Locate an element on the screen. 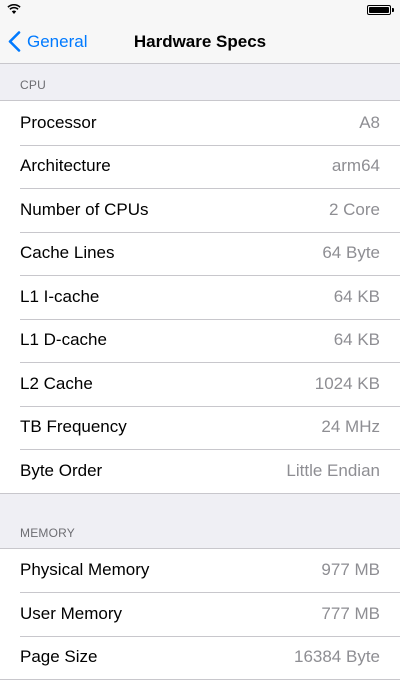 The height and width of the screenshot is (680, 400). row-value: arm64 is located at coordinates (356, 166).